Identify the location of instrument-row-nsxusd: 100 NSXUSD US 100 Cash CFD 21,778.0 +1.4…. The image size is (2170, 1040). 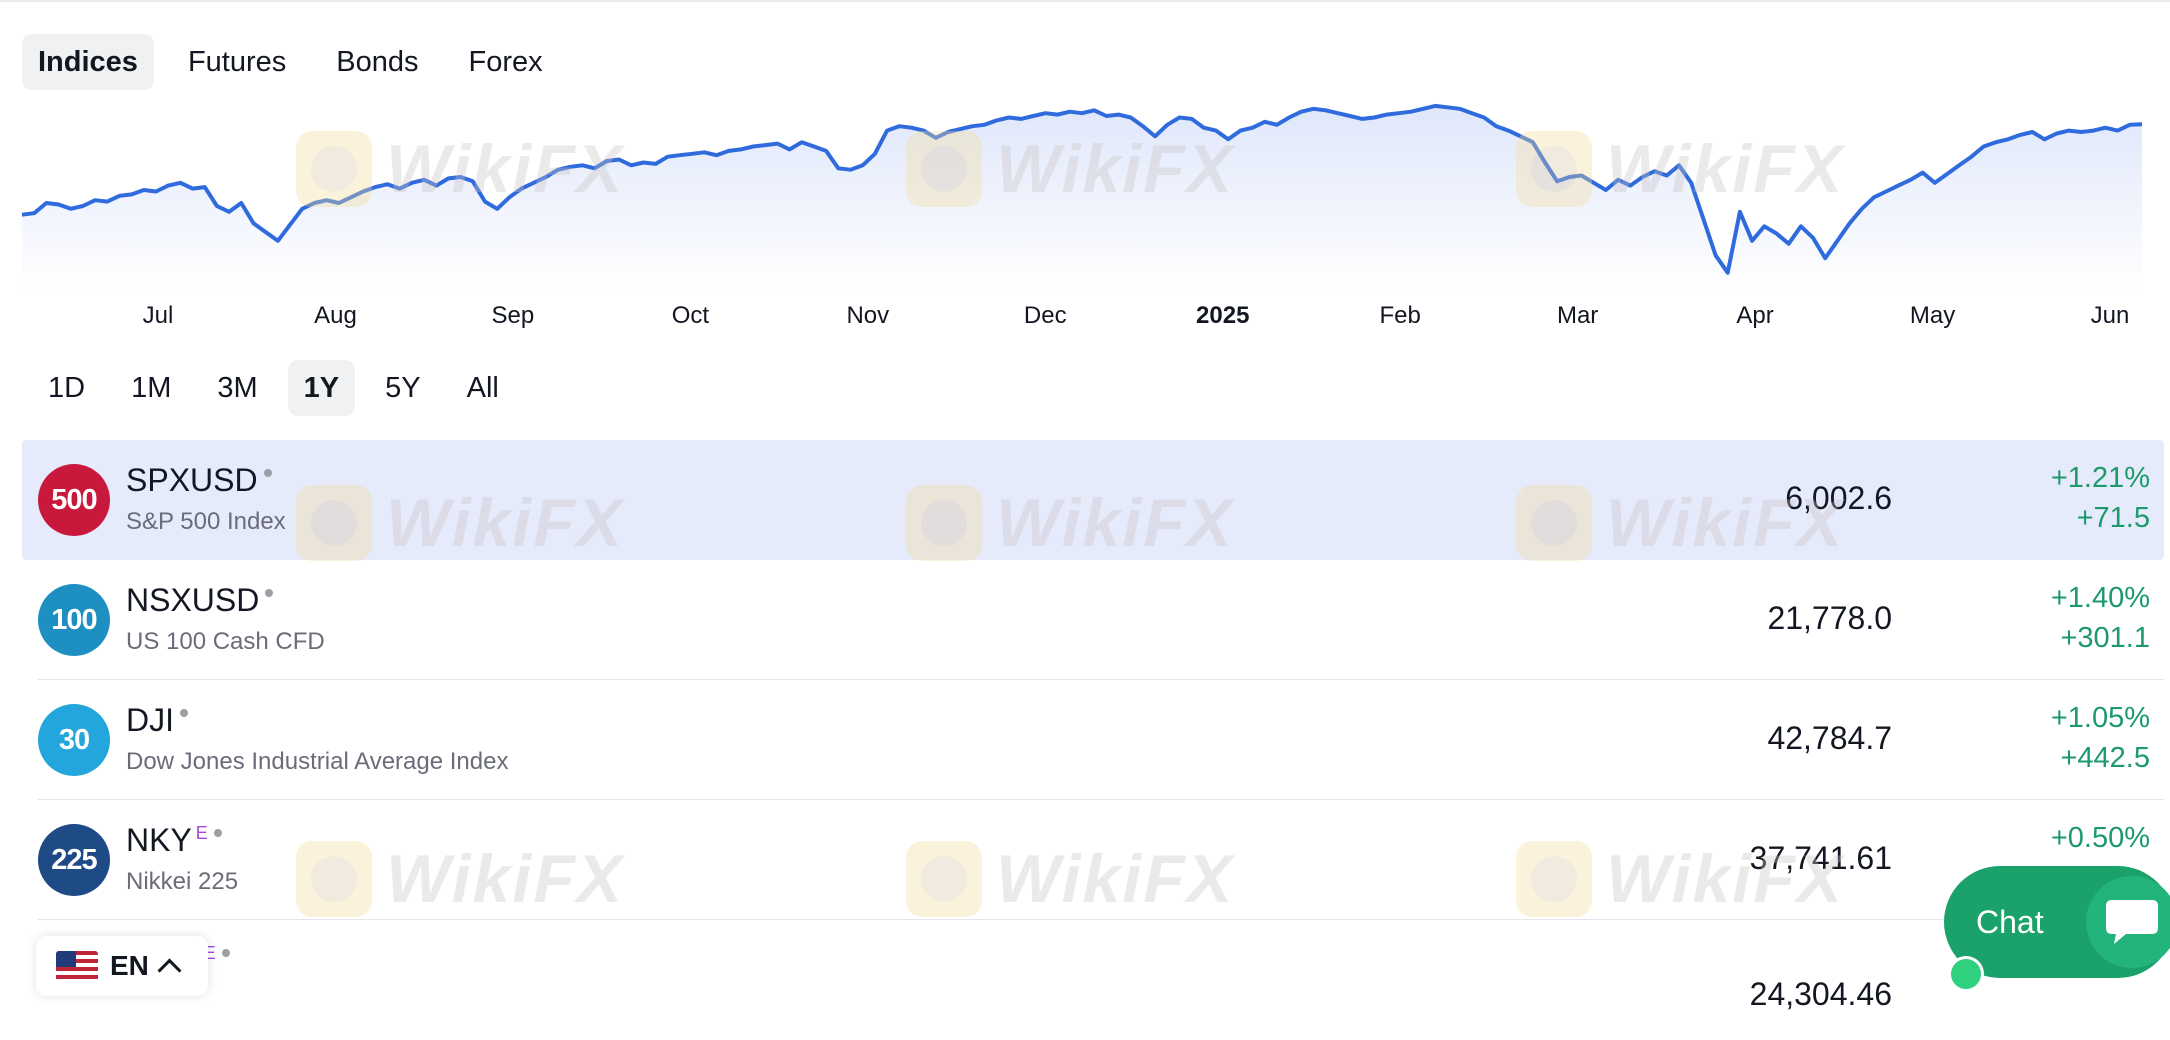
(1093, 620).